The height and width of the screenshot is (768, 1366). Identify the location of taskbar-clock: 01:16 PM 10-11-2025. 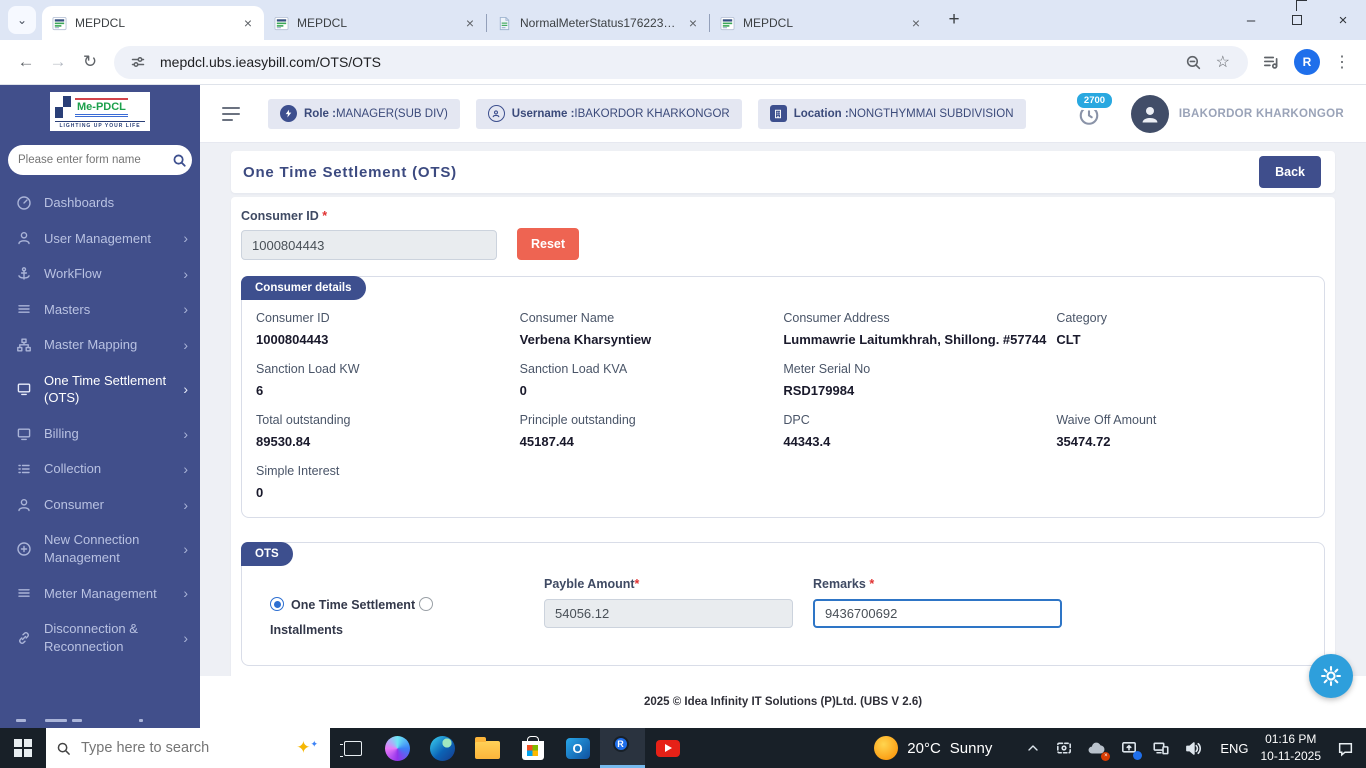
(1291, 748).